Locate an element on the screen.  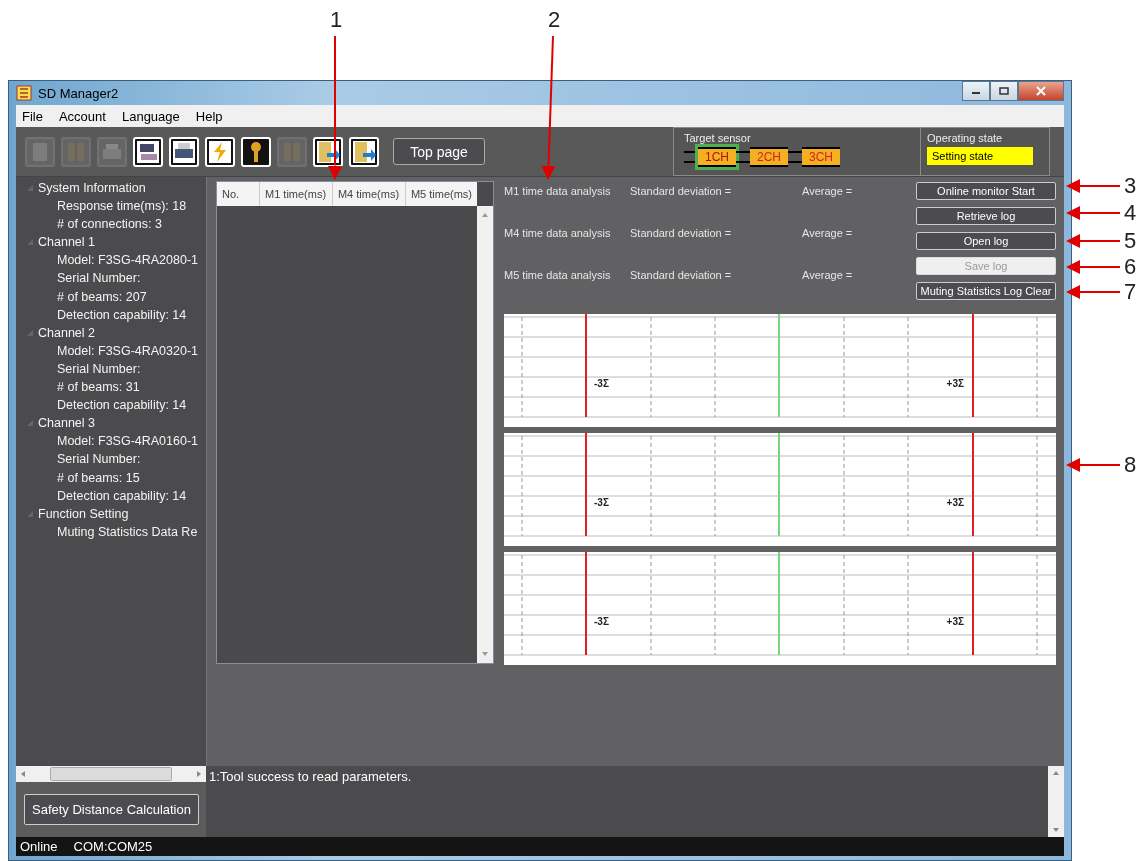
callout-number: 4 is located at coordinates (1130, 213).